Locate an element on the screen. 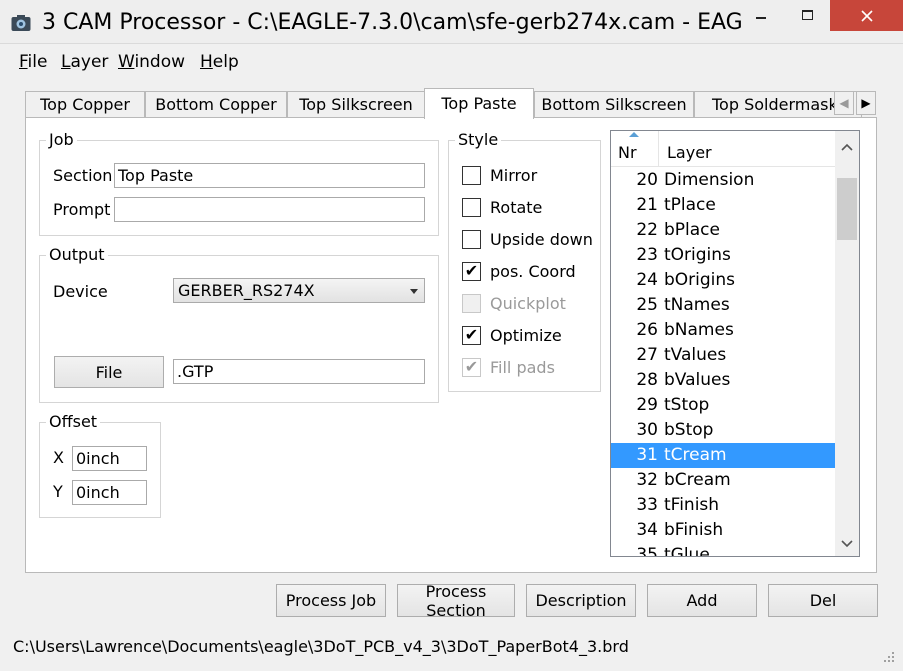 Image resolution: width=903 pixels, height=671 pixels. minimize-button is located at coordinates (761, 15).